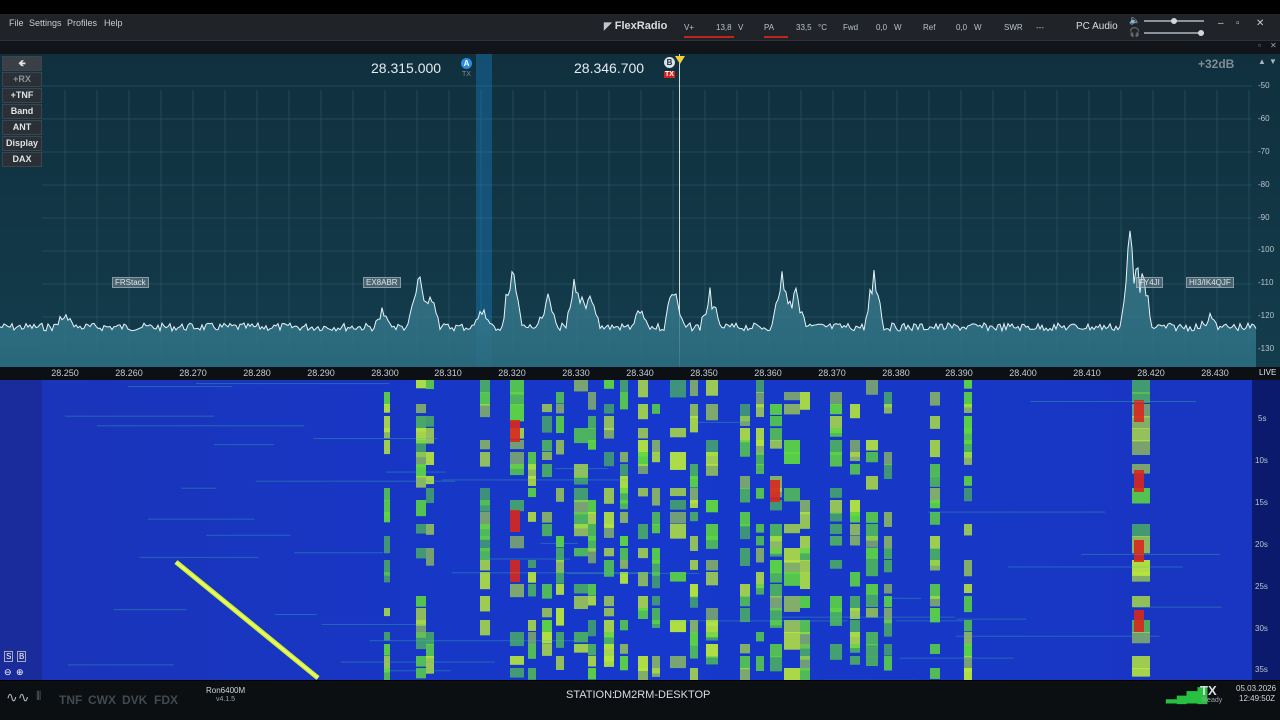  Describe the element at coordinates (1266, 282) in the screenshot. I see `db-scale-label: -110` at that location.